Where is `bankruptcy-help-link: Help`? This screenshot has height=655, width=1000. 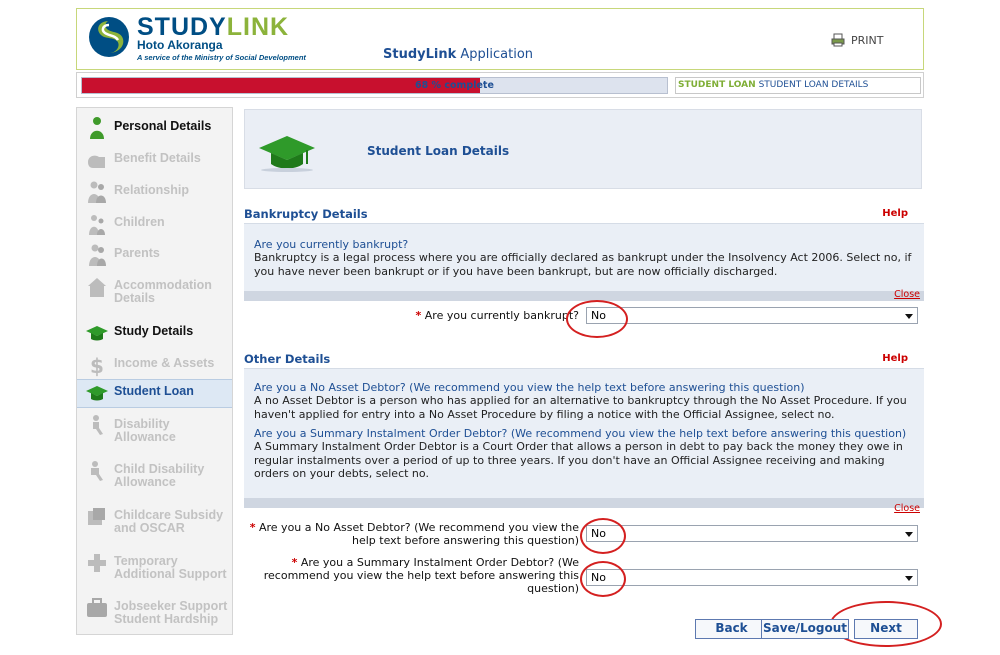 bankruptcy-help-link: Help is located at coordinates (895, 213).